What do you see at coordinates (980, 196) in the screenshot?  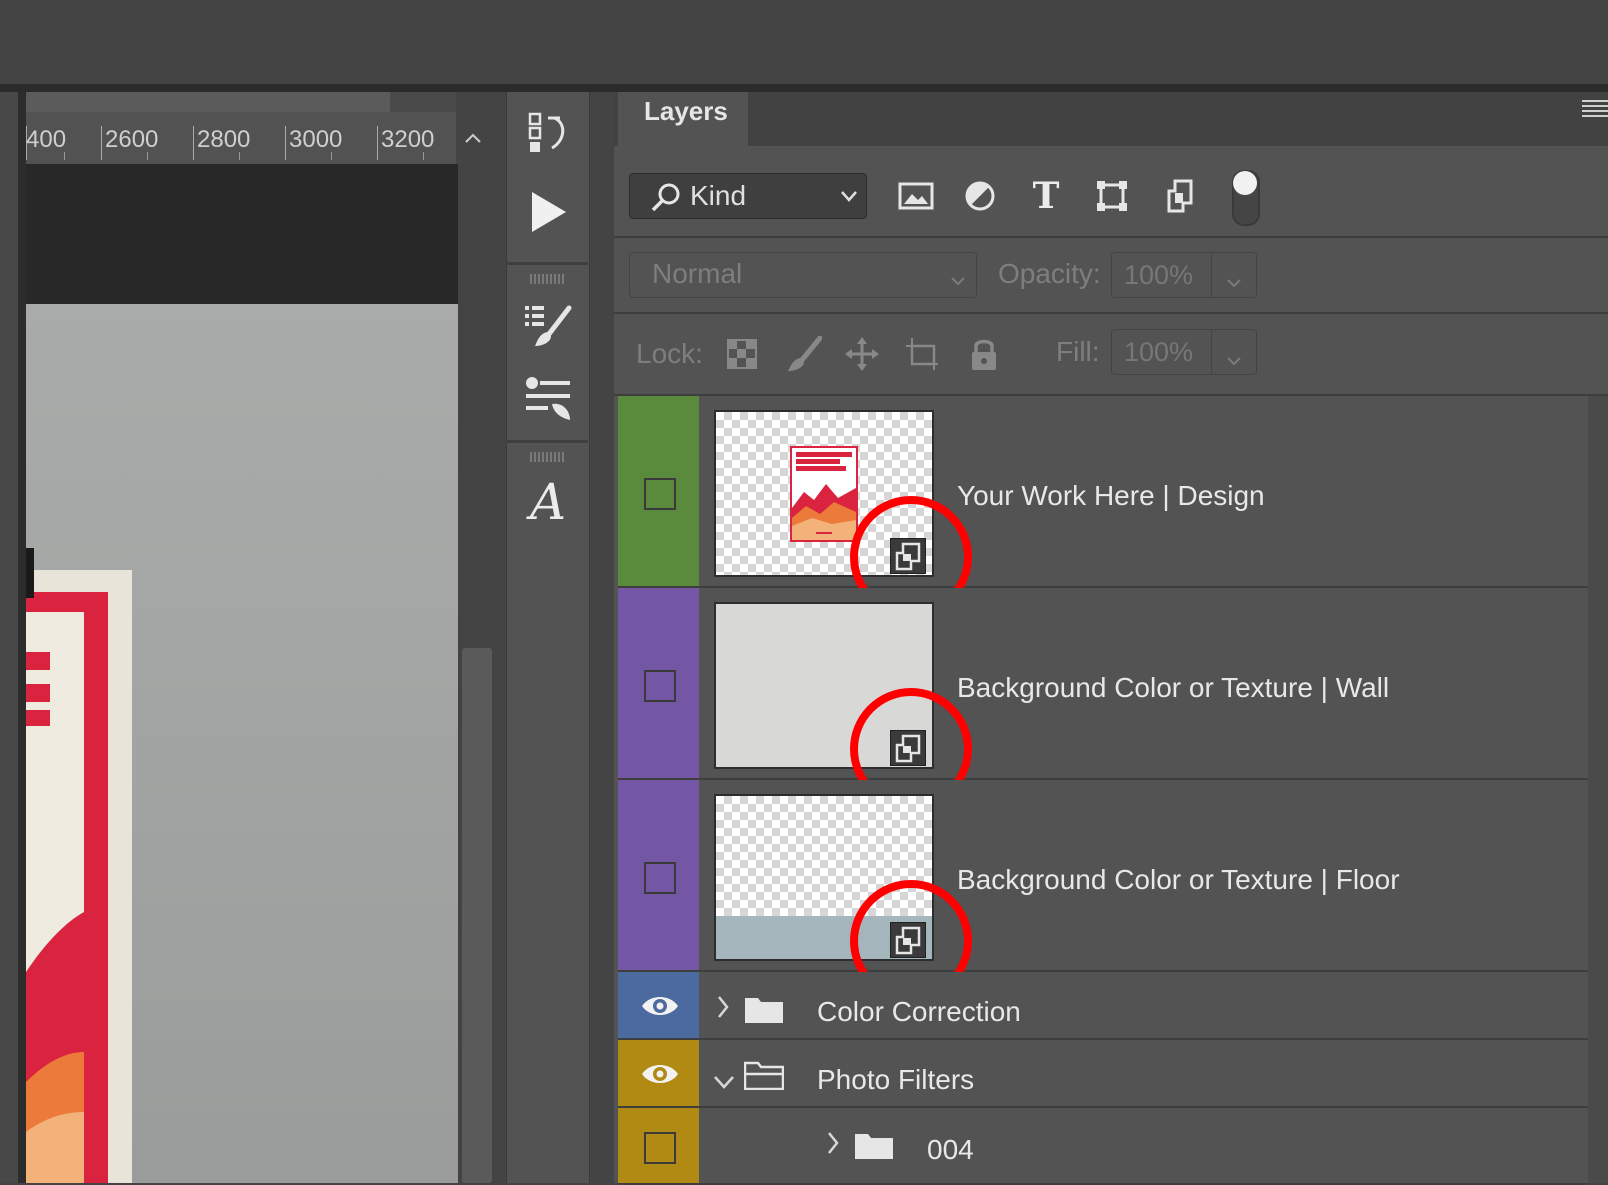 I see `adjustment-filter-icon` at bounding box center [980, 196].